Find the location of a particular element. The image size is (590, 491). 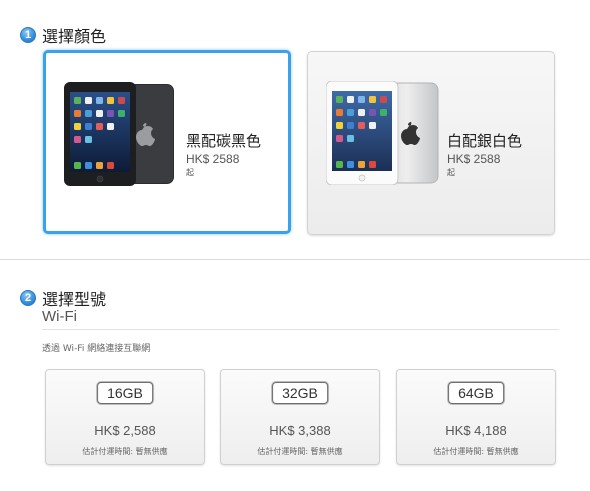

step-number-badge: 2 is located at coordinates (28, 298).